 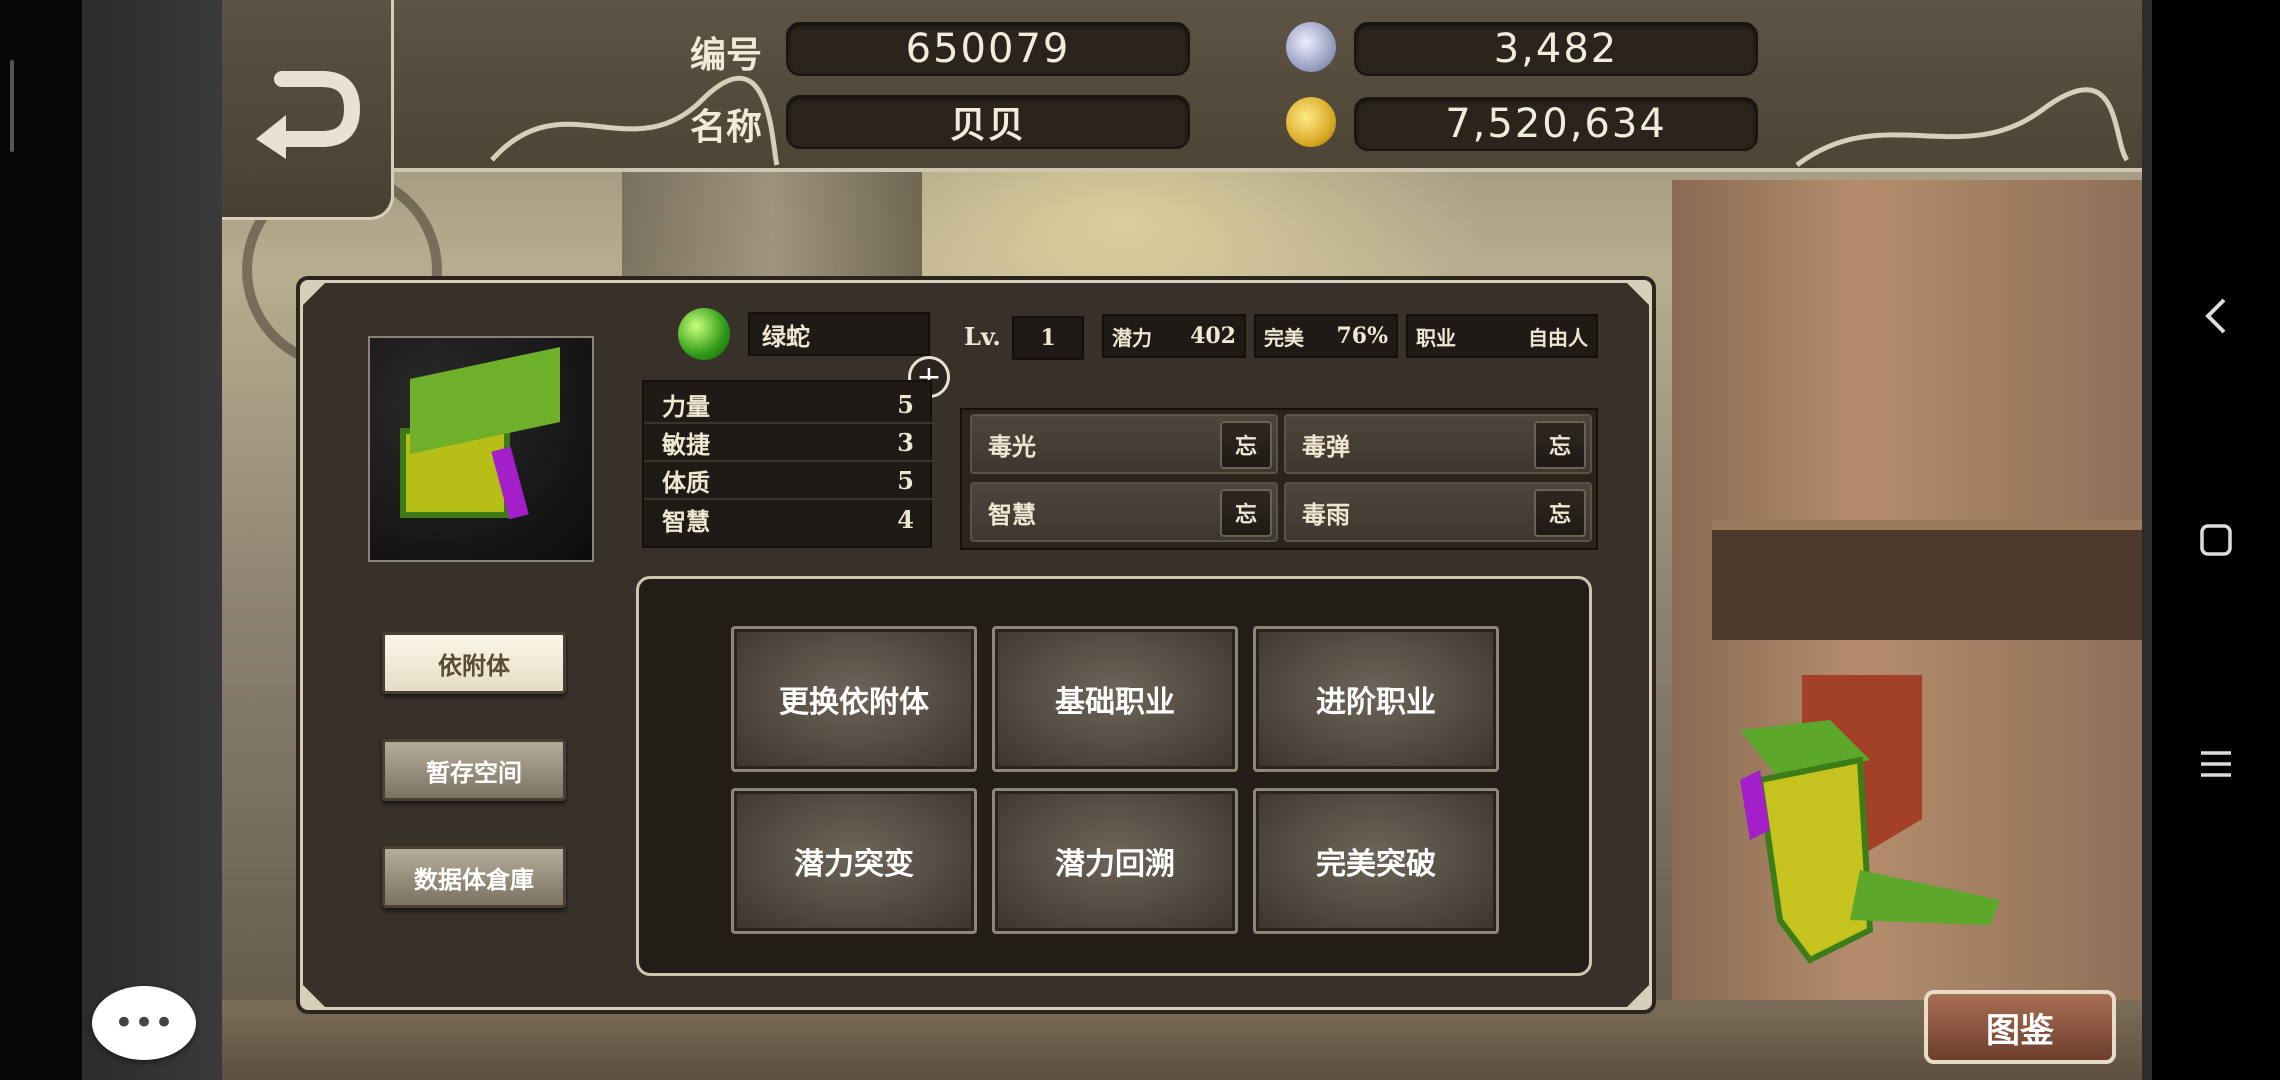 What do you see at coordinates (789, 405) in the screenshot?
I see `attribute-row: 力量 5` at bounding box center [789, 405].